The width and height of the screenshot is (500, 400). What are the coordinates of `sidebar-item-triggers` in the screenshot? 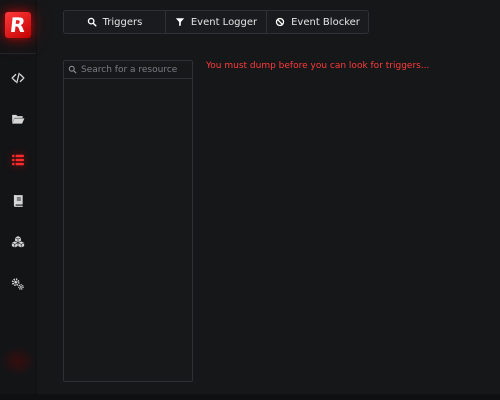 It's located at (18, 160).